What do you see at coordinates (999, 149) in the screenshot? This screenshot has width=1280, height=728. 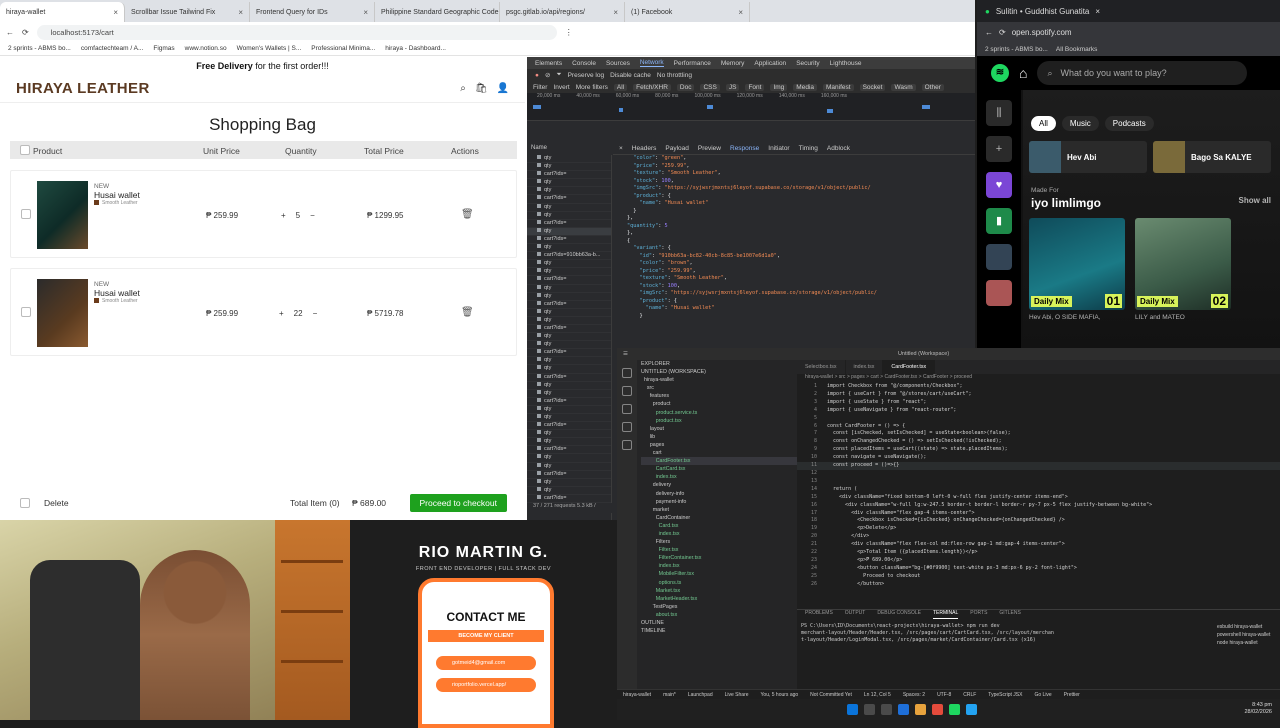 I see `plus-icon: +` at bounding box center [999, 149].